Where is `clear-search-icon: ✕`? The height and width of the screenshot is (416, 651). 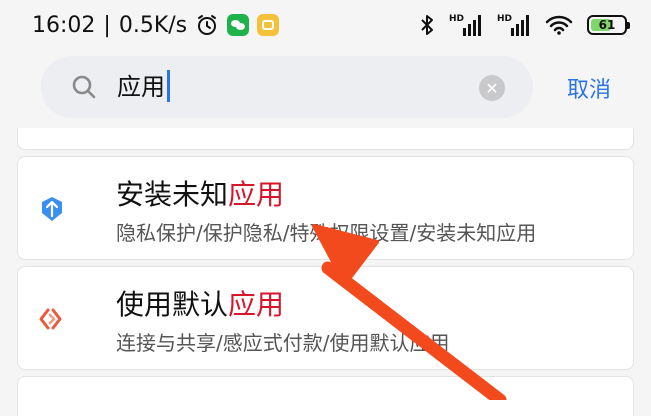
clear-search-icon: ✕ is located at coordinates (492, 88).